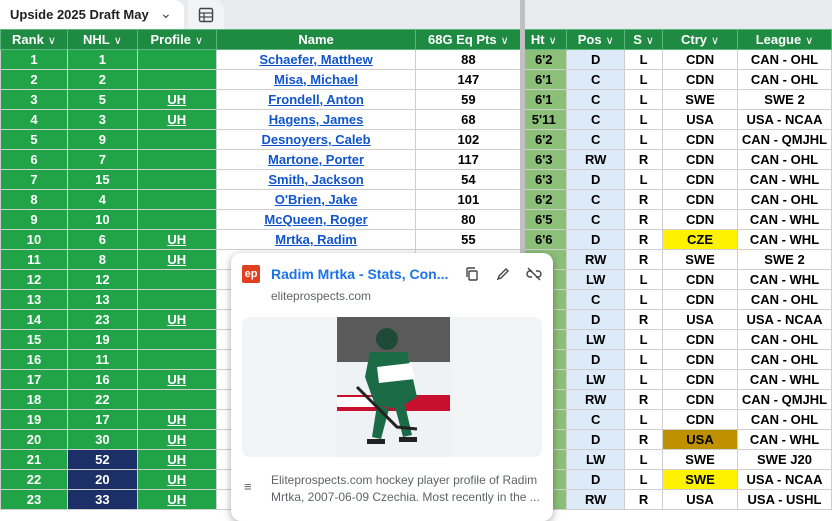 The width and height of the screenshot is (832, 521). What do you see at coordinates (102, 139) in the screenshot?
I see `nhl-cell: 9` at bounding box center [102, 139].